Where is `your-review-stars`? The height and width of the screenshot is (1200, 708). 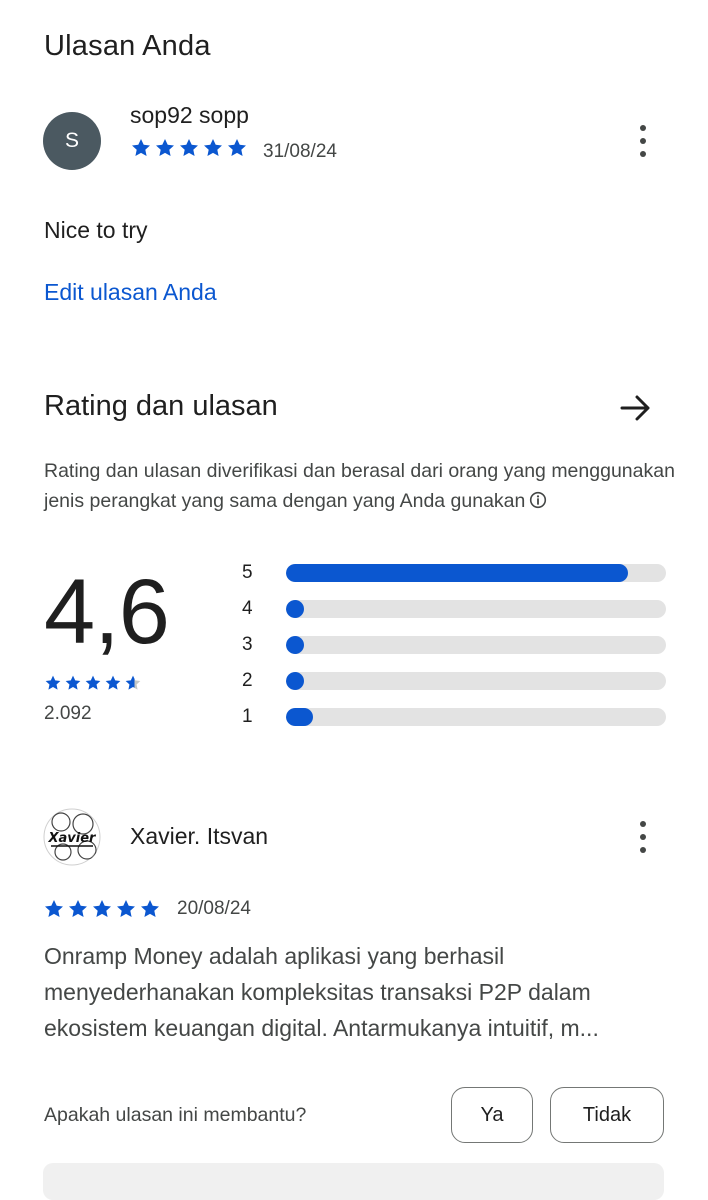 your-review-stars is located at coordinates (189, 148).